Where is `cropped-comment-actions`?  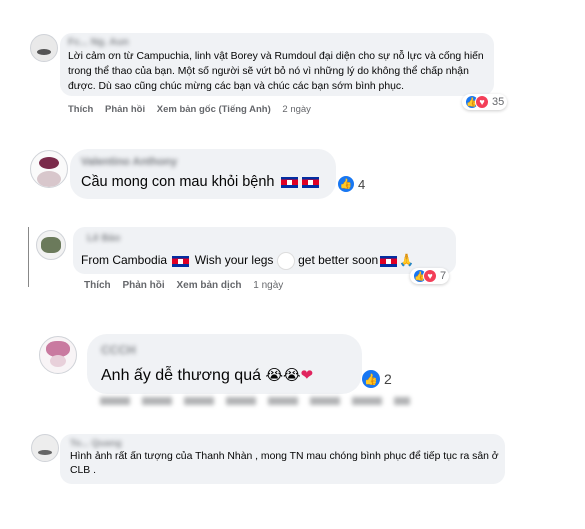
cropped-comment-actions is located at coordinates (255, 401).